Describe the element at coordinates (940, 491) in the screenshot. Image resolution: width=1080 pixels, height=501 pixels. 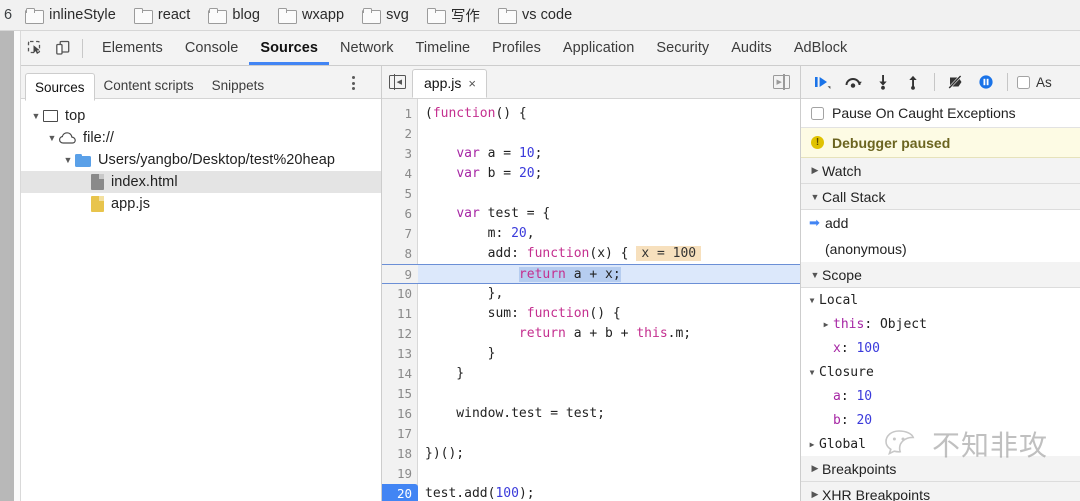
I see `section-header-xhr-breakpoints: ▶ XHR Breakpoints` at that location.